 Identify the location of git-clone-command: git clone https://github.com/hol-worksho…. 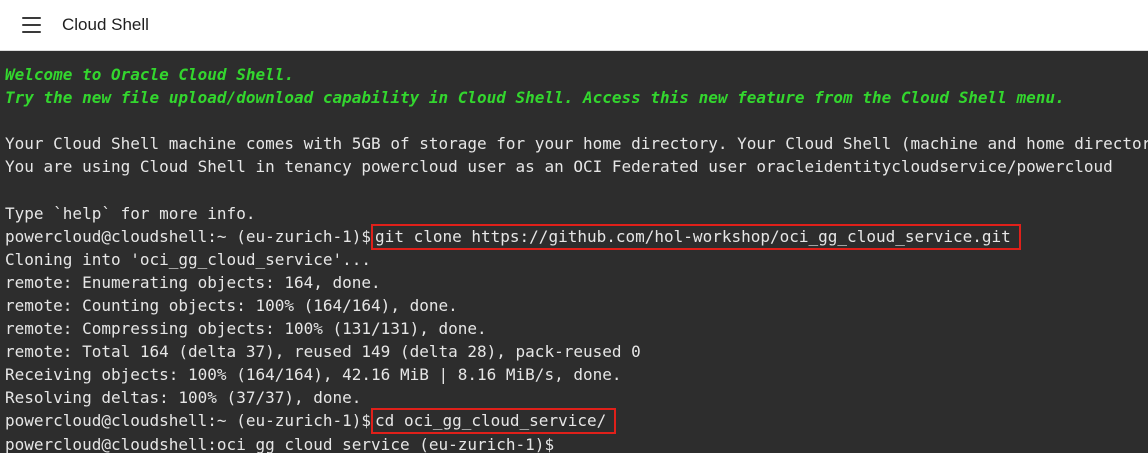
(696, 236).